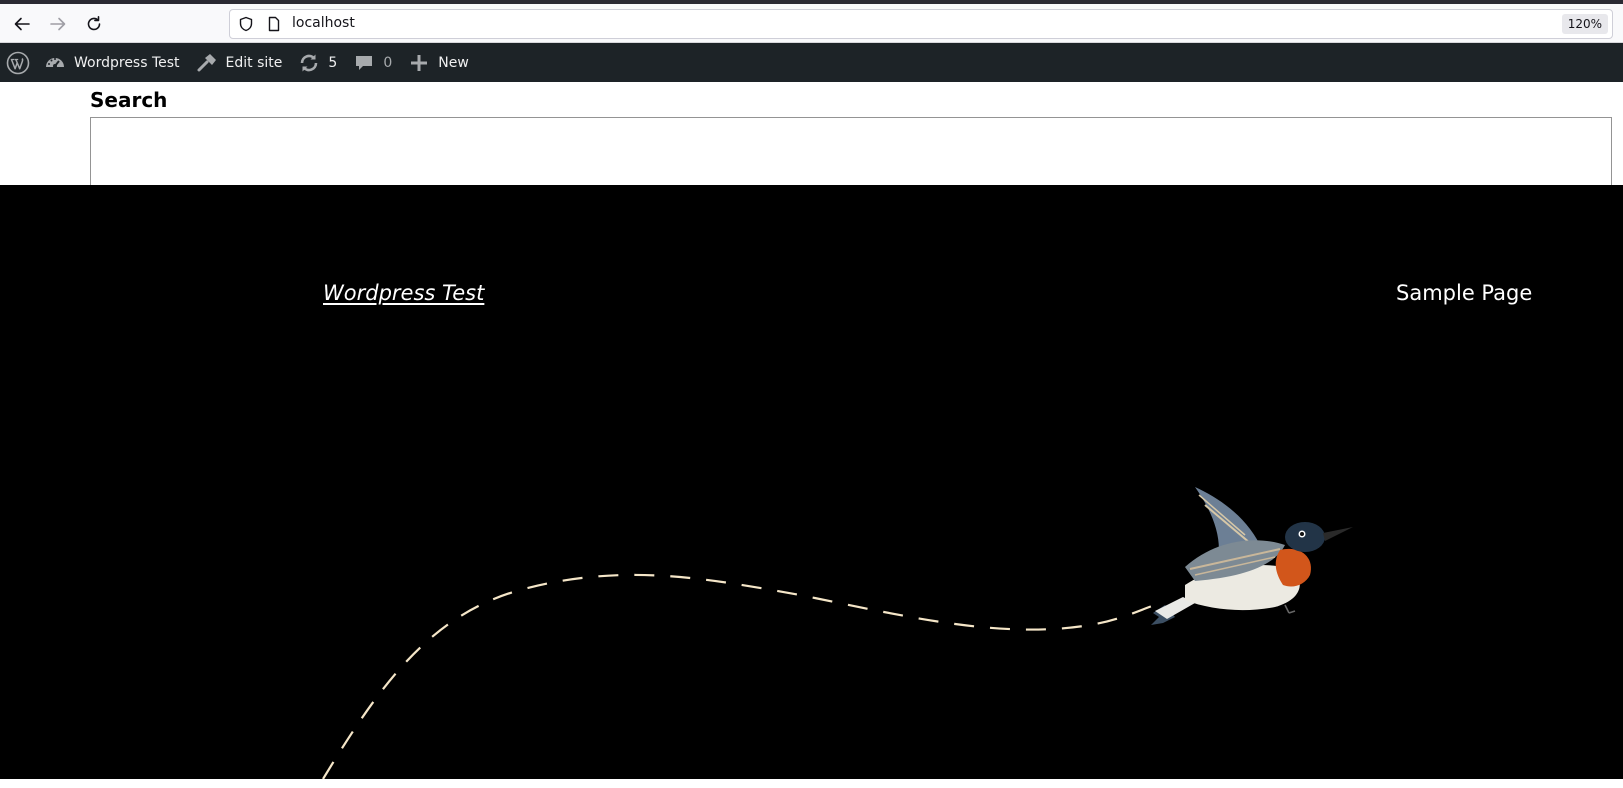 The height and width of the screenshot is (788, 1623). I want to click on back-button, so click(22, 24).